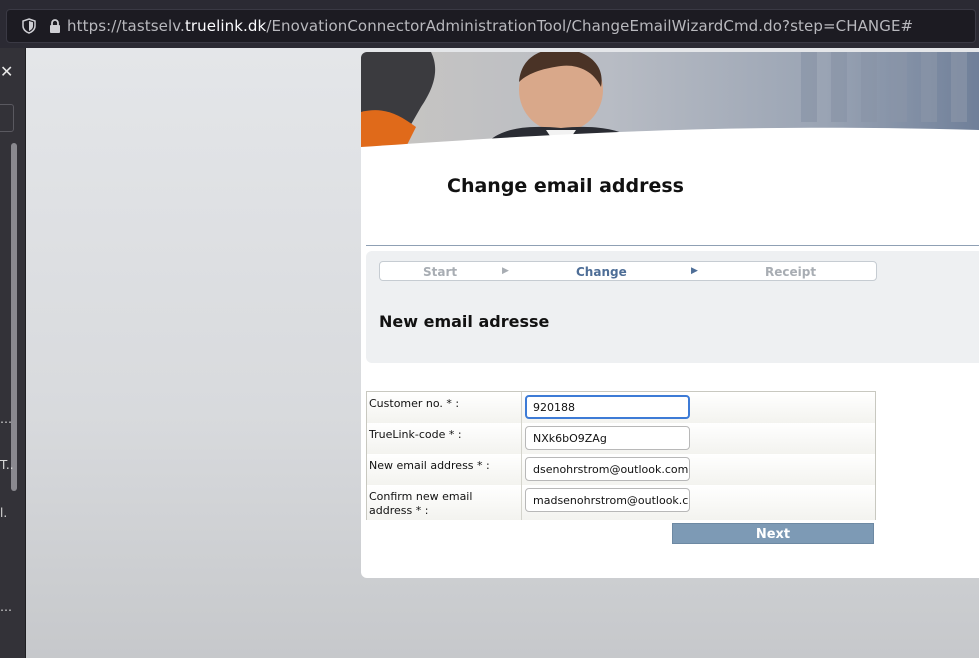  I want to click on truelink-code-label: TrueLink-code * :, so click(415, 434).